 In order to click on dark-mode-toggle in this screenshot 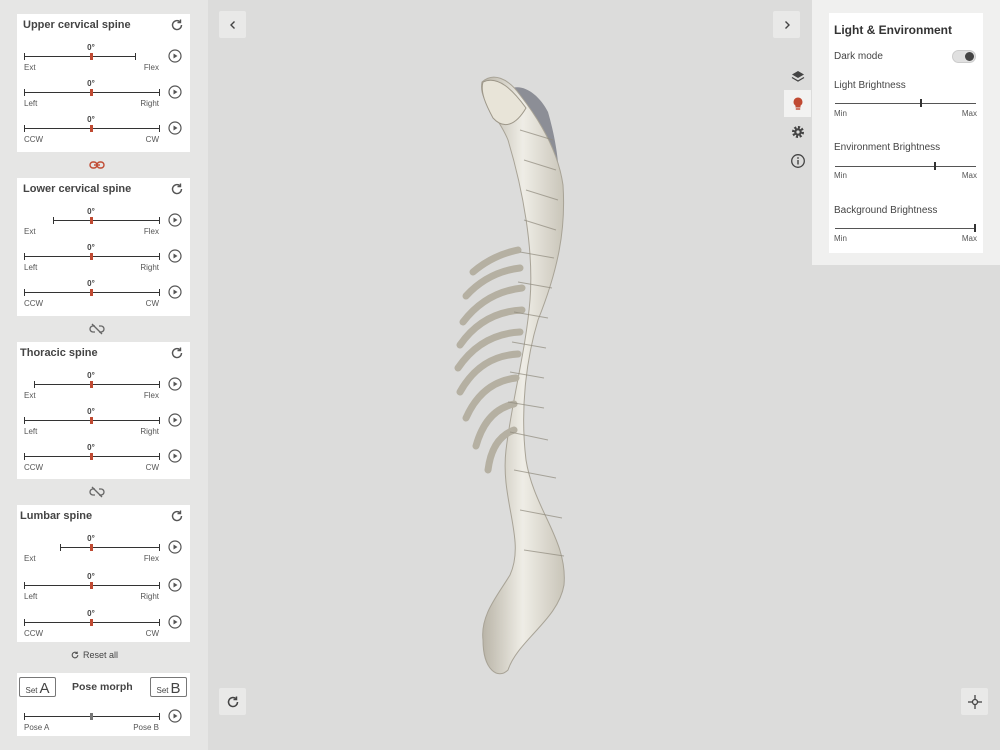, I will do `click(964, 56)`.